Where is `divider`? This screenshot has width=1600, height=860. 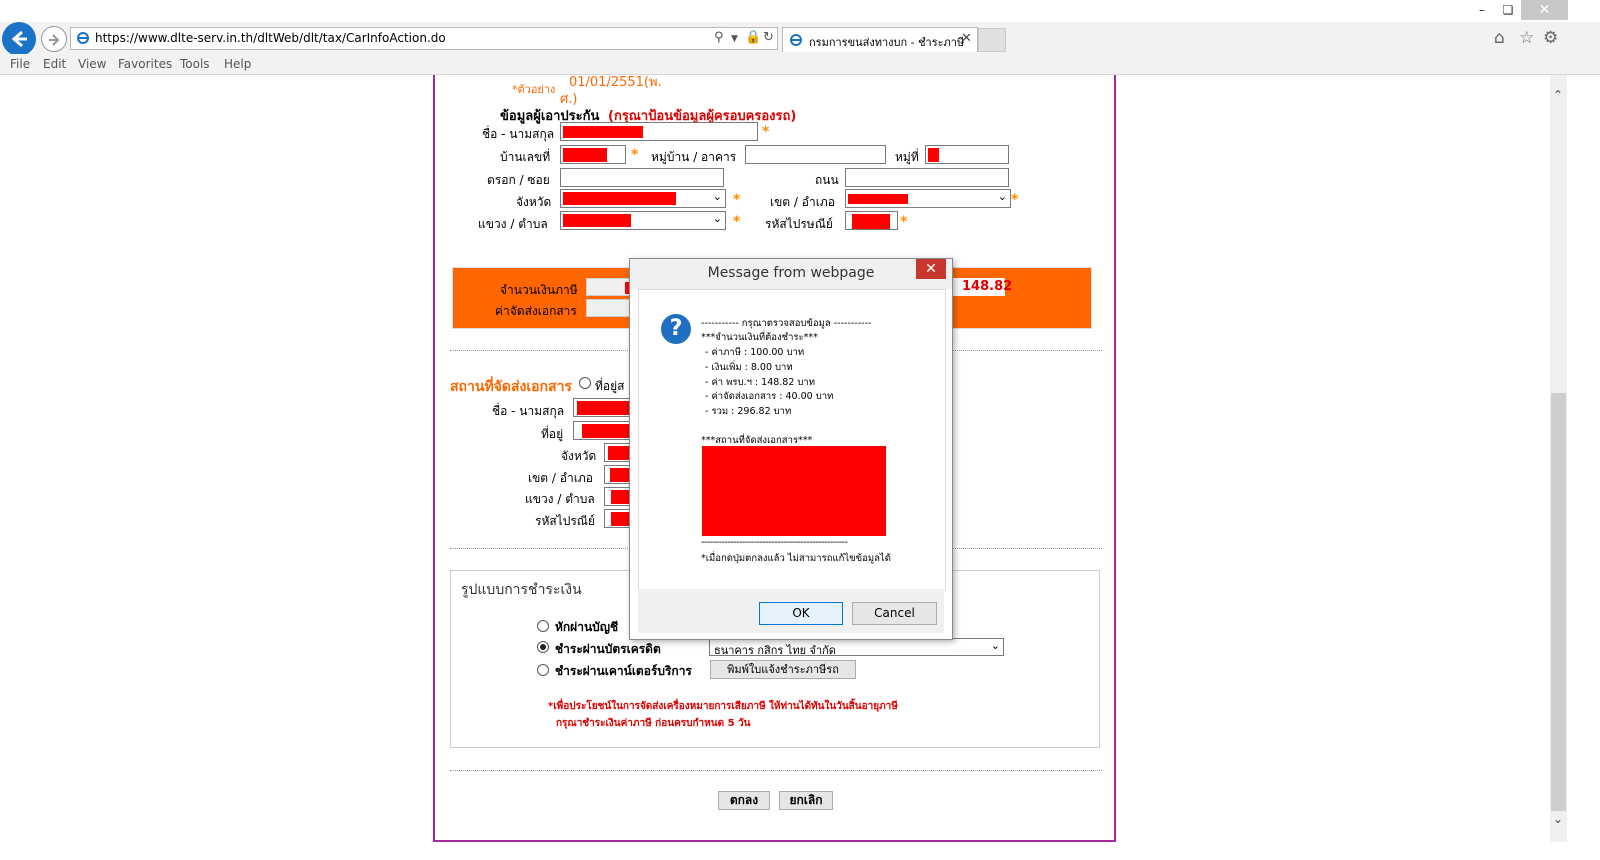
divider is located at coordinates (776, 770).